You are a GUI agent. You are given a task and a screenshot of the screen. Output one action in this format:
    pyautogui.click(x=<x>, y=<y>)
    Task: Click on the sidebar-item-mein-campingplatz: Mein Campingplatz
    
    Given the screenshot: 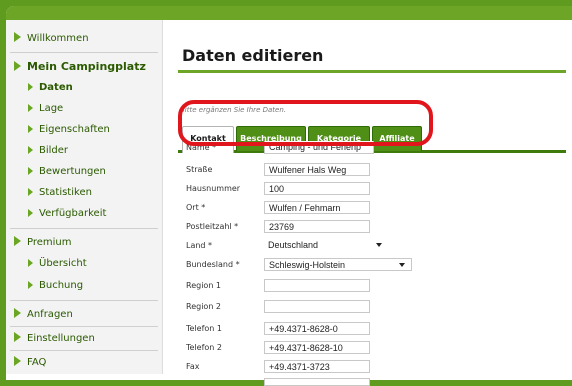 What is the action you would take?
    pyautogui.click(x=80, y=66)
    